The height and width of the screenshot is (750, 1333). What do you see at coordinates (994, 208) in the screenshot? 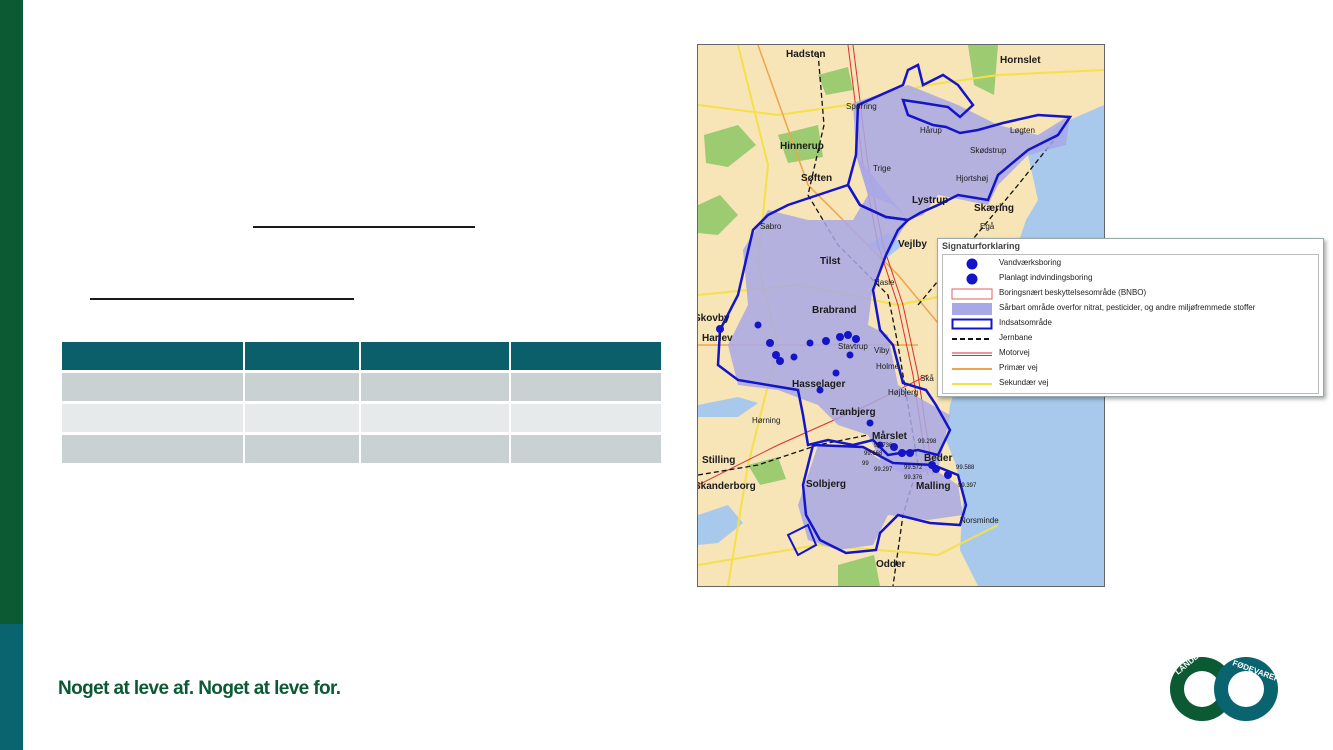
I see `town-label: Skæring` at bounding box center [994, 208].